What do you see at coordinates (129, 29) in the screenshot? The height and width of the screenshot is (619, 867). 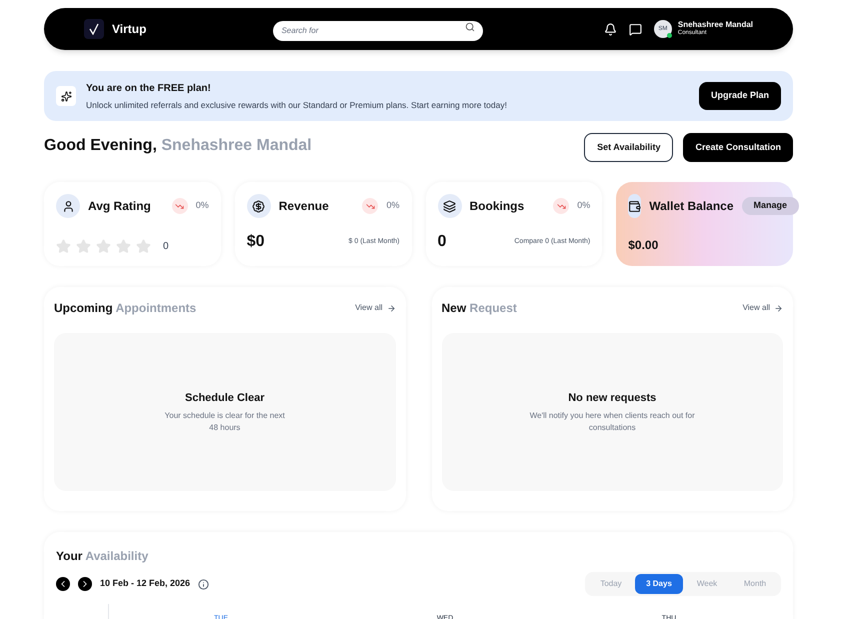 I see `brand-name: Virtup` at bounding box center [129, 29].